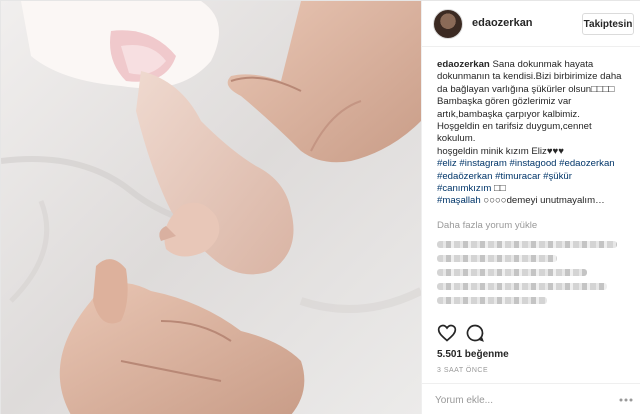 The width and height of the screenshot is (640, 414). Describe the element at coordinates (447, 333) in the screenshot. I see `heart-outline-icon` at that location.